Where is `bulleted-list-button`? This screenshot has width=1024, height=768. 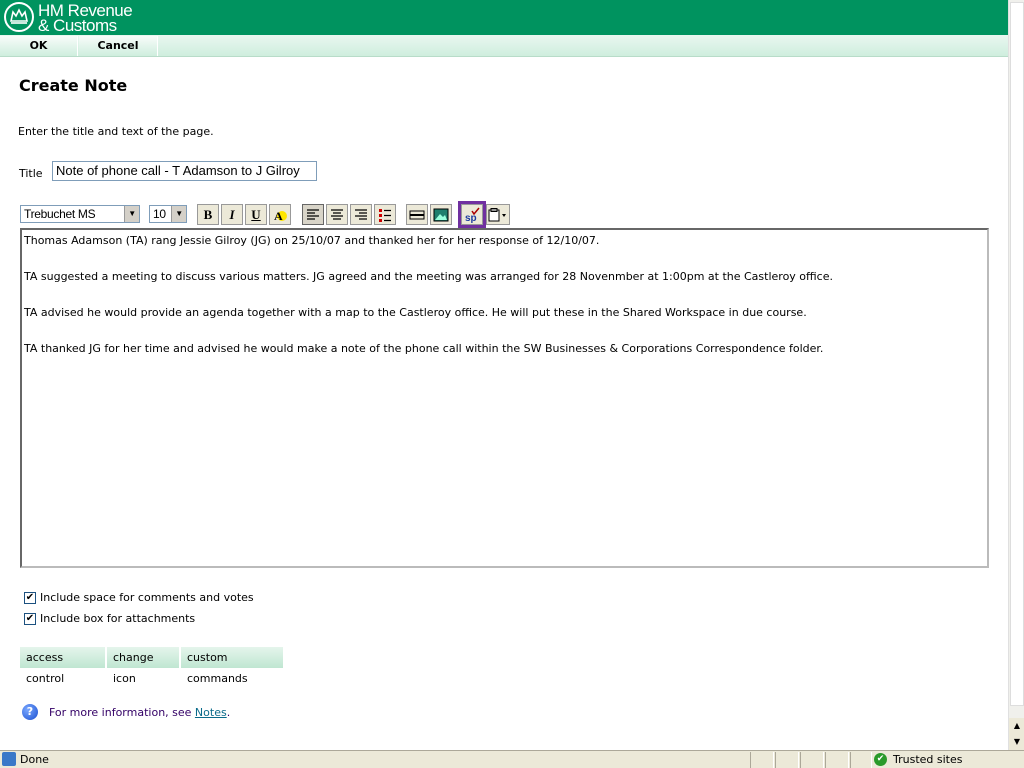
bulleted-list-button is located at coordinates (385, 214).